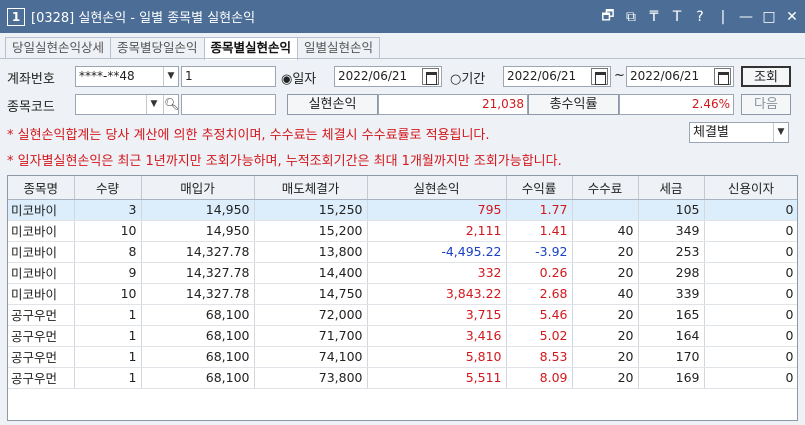  Describe the element at coordinates (437, 315) in the screenshot. I see `cell-realized-pnl: 3,715` at that location.